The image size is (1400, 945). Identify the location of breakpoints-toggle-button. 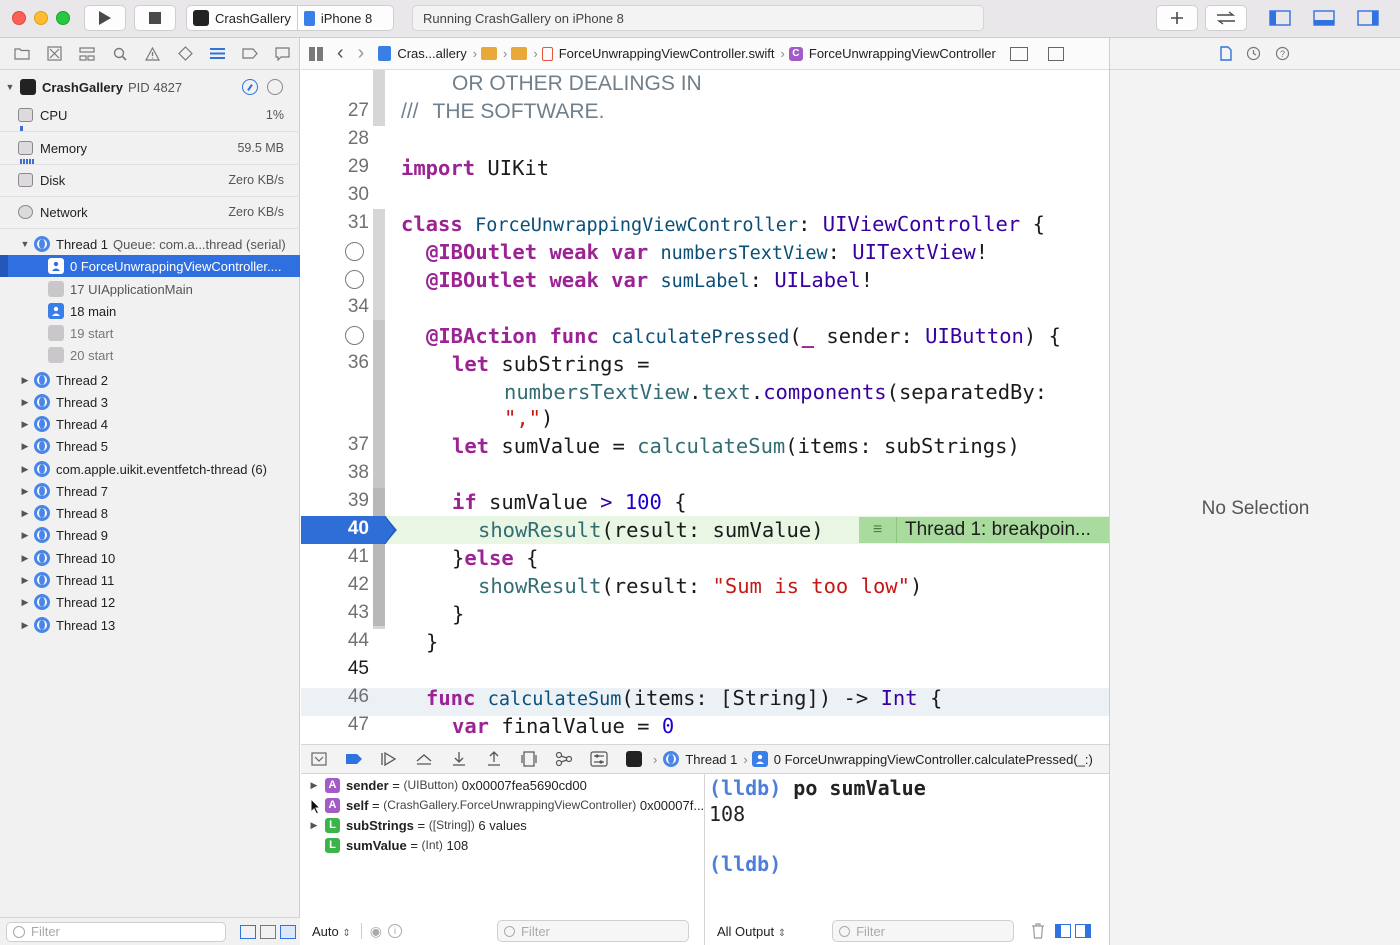
(353, 759).